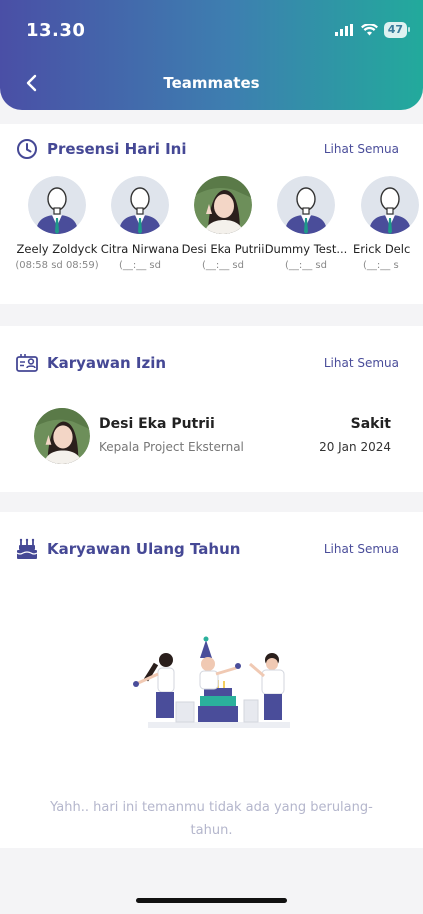 This screenshot has width=423, height=914. Describe the element at coordinates (361, 149) in the screenshot. I see `attendance-see-all-link: Lihat Semua` at that location.